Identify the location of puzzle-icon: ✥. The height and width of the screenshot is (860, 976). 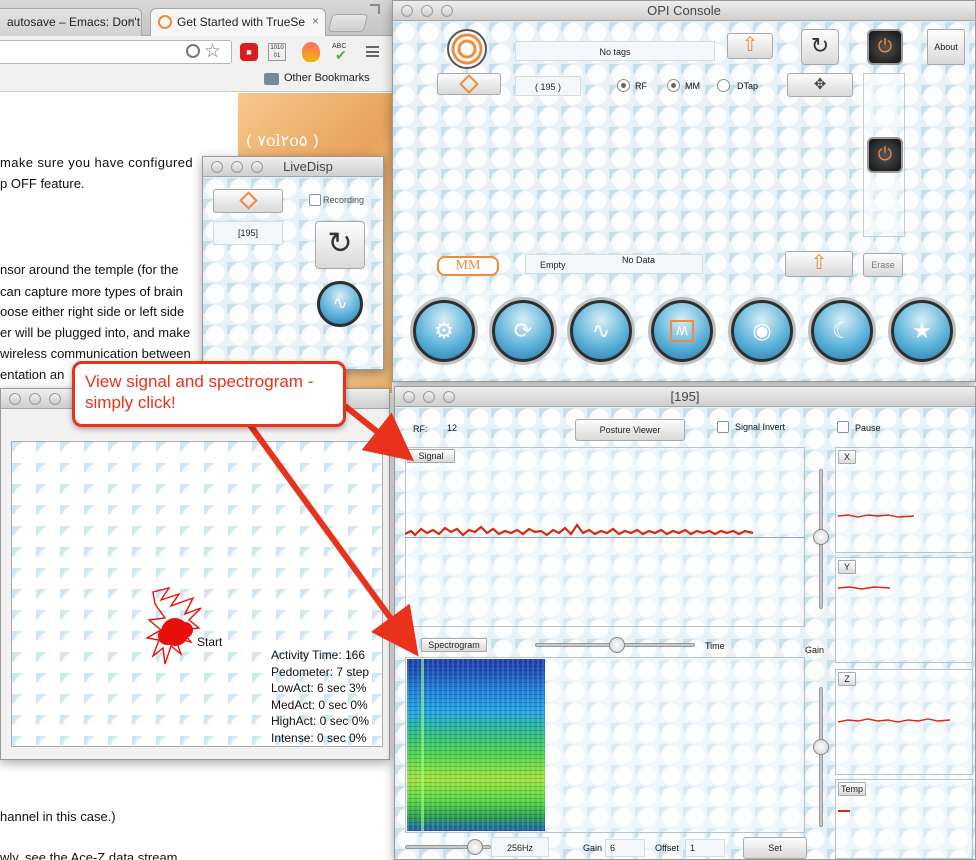
(820, 84).